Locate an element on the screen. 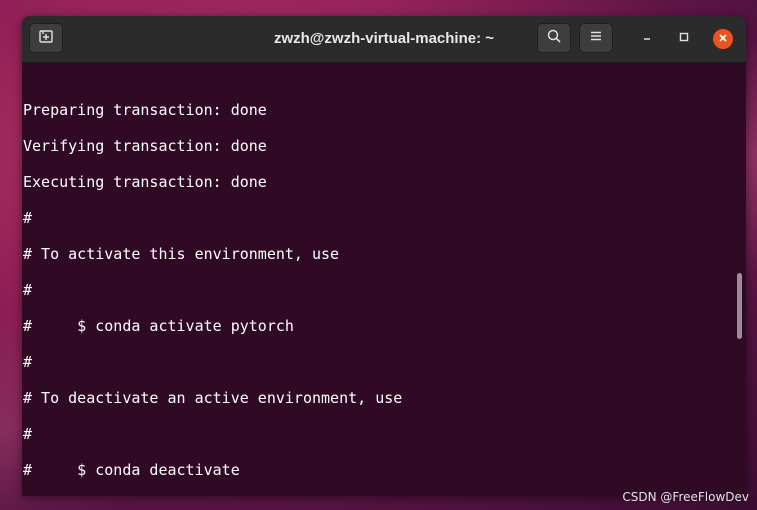  titlebar: zwzh@zwzh-virtual-machine: ~ is located at coordinates (384, 39).